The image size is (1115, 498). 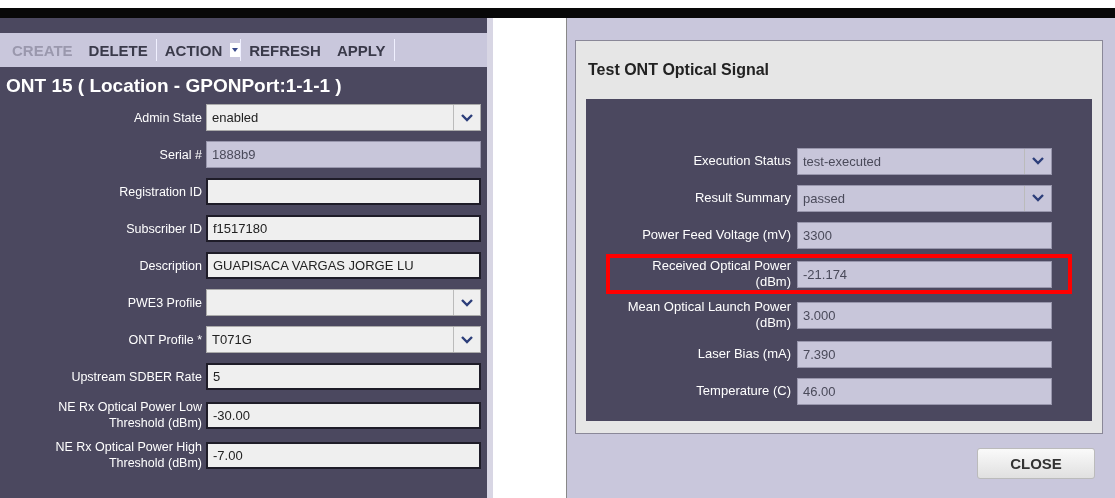 I want to click on field-label: Execution Status, so click(x=741, y=161).